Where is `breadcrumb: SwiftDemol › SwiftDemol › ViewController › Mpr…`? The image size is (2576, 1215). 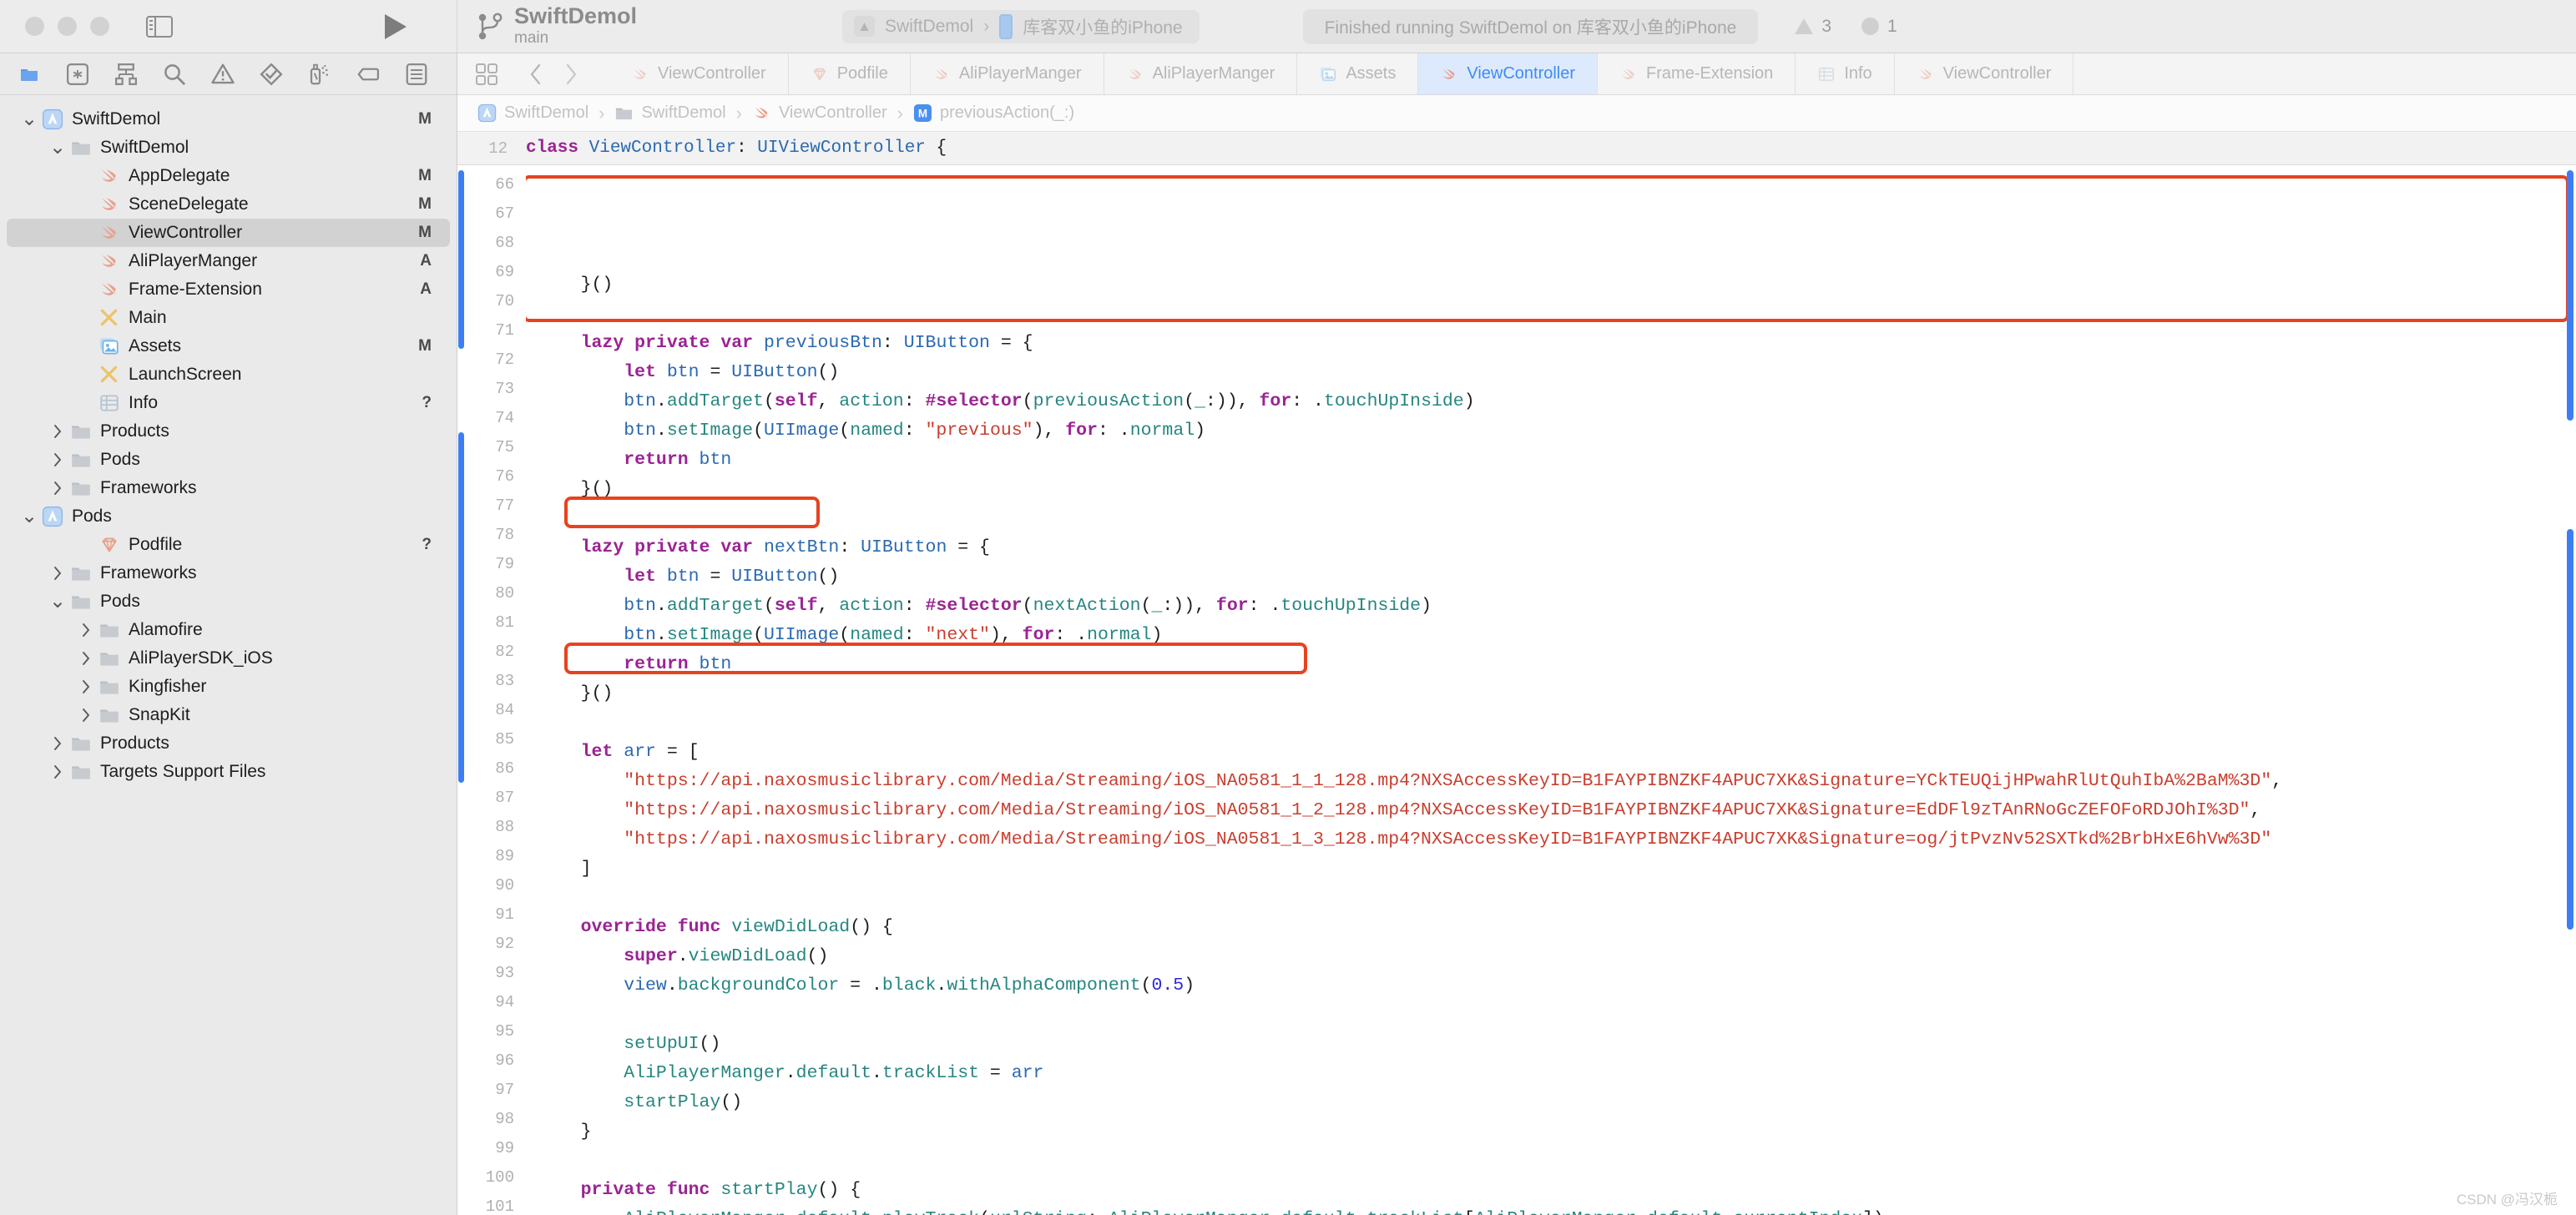 breadcrumb: SwiftDemol › SwiftDemol › ViewController › Mpr… is located at coordinates (1516, 113).